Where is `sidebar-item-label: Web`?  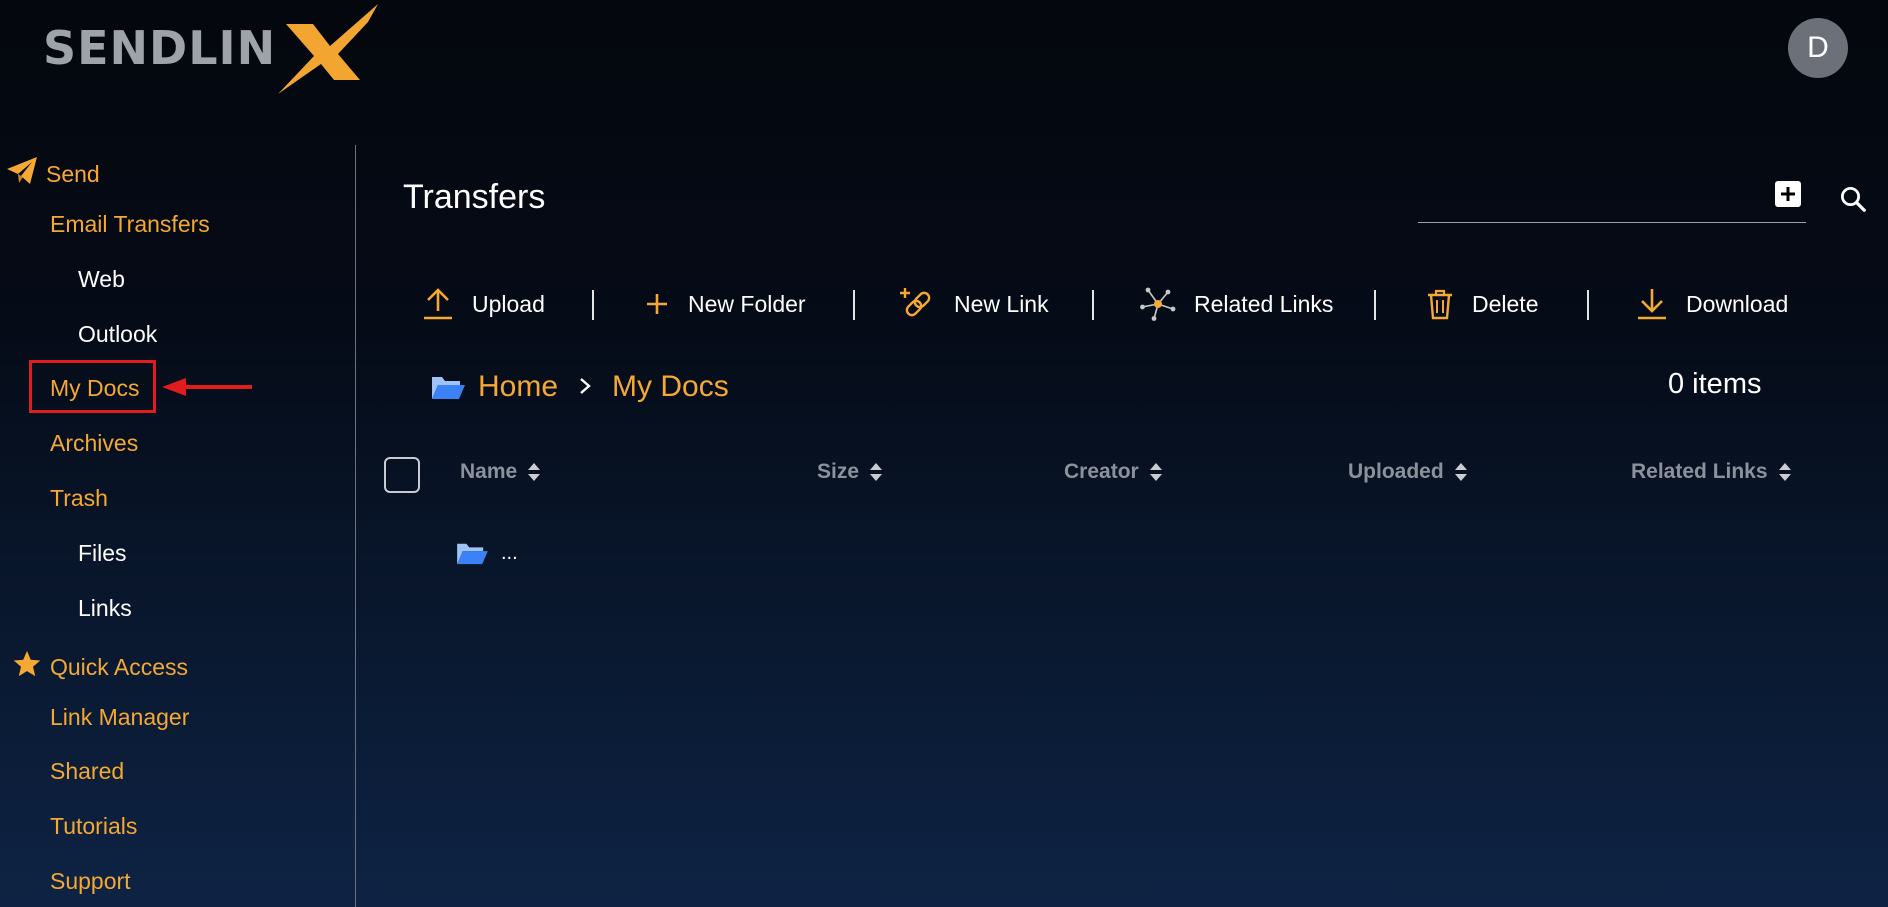
sidebar-item-label: Web is located at coordinates (101, 279).